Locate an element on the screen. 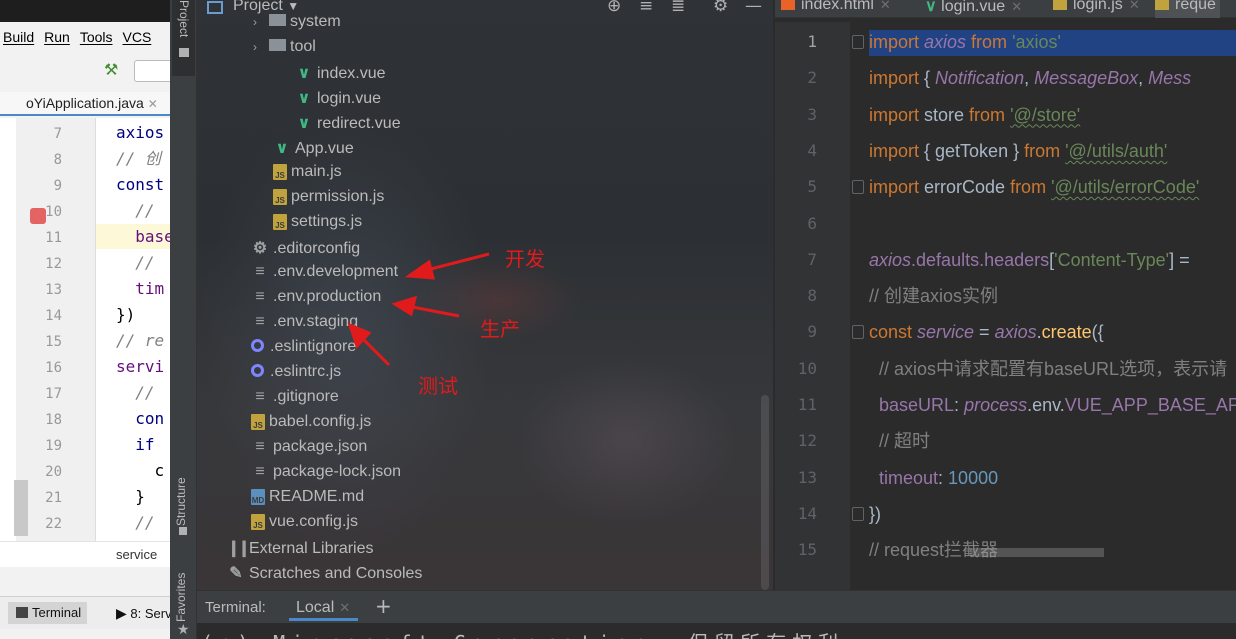 The height and width of the screenshot is (639, 1236). editor-tab: reque is located at coordinates (1187, 9).